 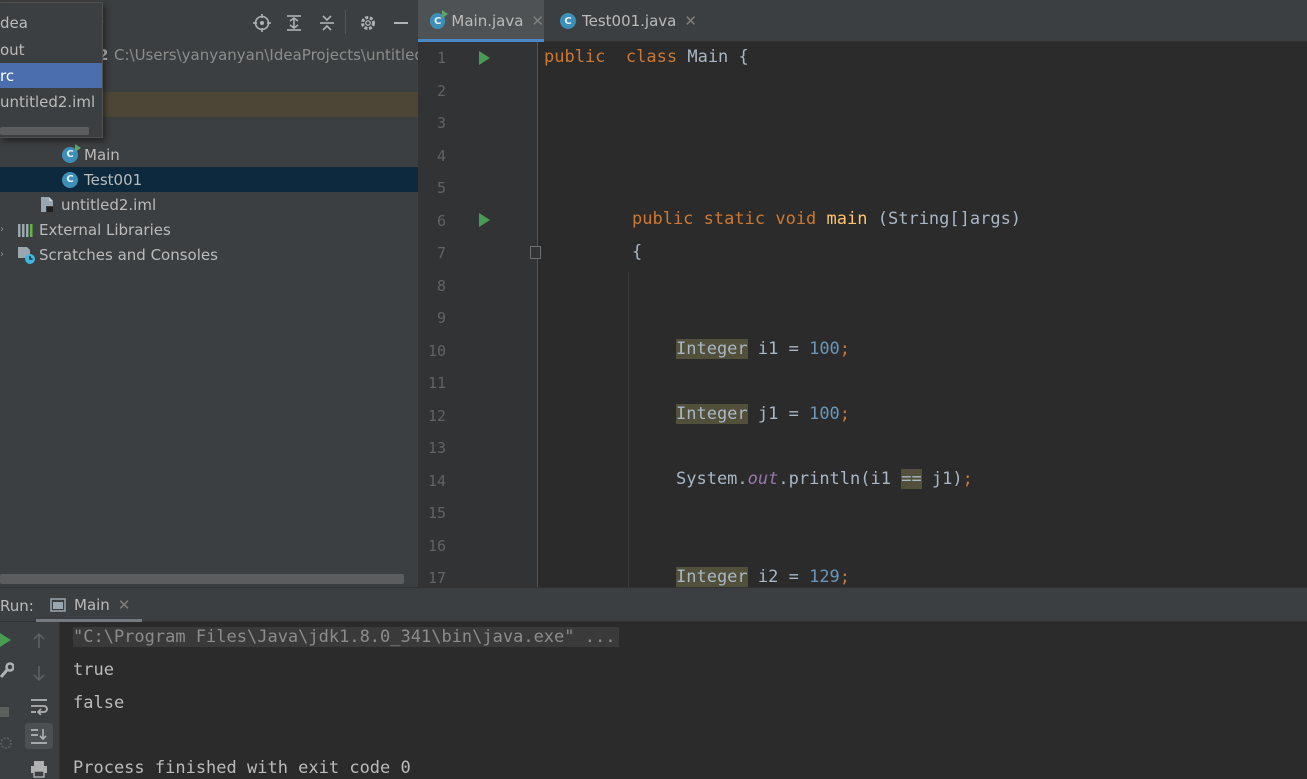 What do you see at coordinates (368, 23) in the screenshot?
I see `gear-icon` at bounding box center [368, 23].